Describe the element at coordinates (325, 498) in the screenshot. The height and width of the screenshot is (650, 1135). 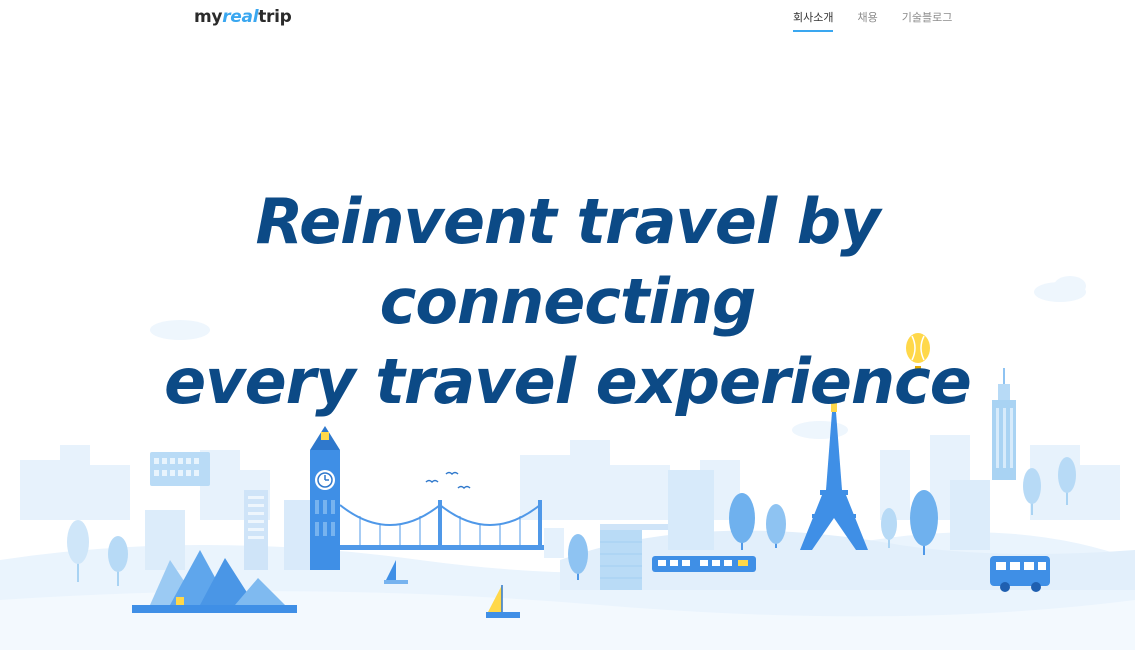
I see `big-ben-icon` at that location.